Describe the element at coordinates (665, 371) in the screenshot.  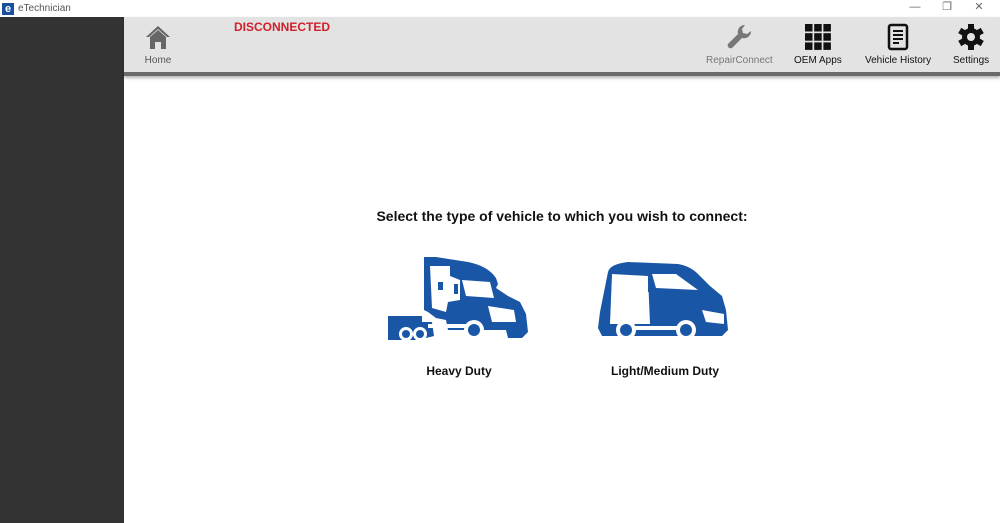
I see `light-medium-duty-label: Light/Medium Duty` at that location.